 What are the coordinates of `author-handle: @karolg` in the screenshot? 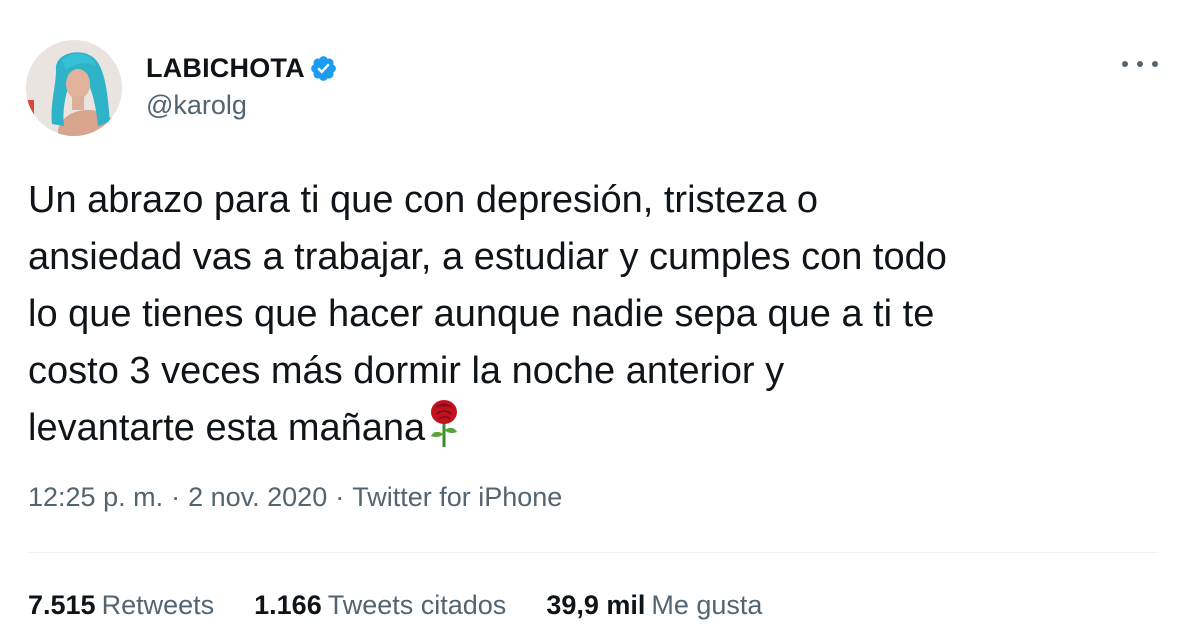 It's located at (196, 105).